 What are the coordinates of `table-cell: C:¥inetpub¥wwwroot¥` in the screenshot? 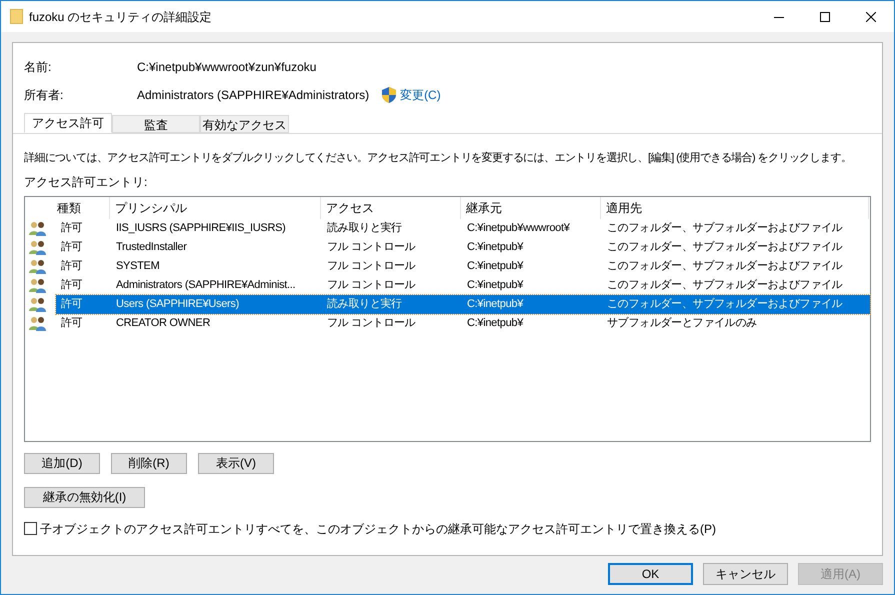 It's located at (518, 228).